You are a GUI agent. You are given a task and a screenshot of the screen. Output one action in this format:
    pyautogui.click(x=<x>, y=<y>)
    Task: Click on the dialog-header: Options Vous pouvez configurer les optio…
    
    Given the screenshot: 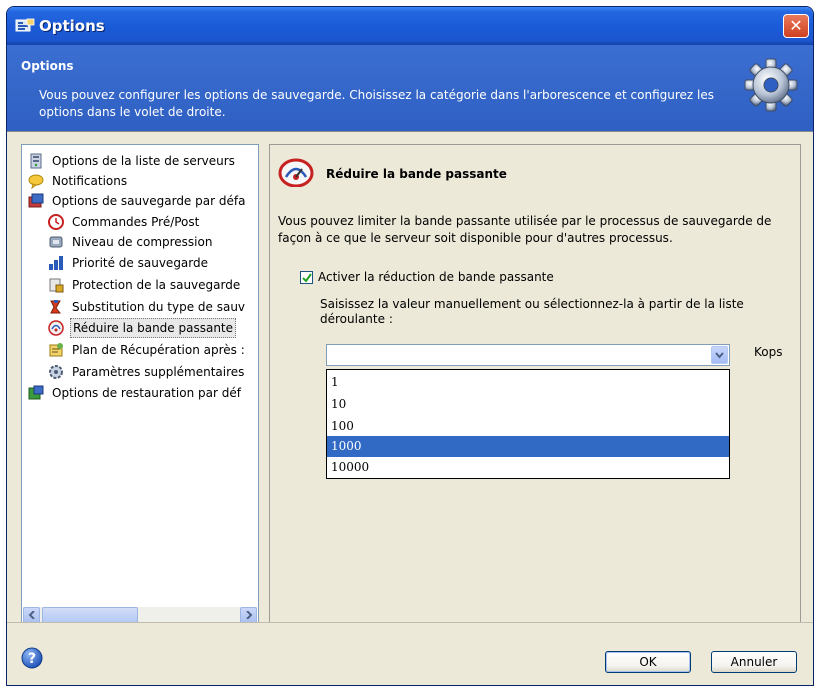 What is the action you would take?
    pyautogui.click(x=410, y=88)
    